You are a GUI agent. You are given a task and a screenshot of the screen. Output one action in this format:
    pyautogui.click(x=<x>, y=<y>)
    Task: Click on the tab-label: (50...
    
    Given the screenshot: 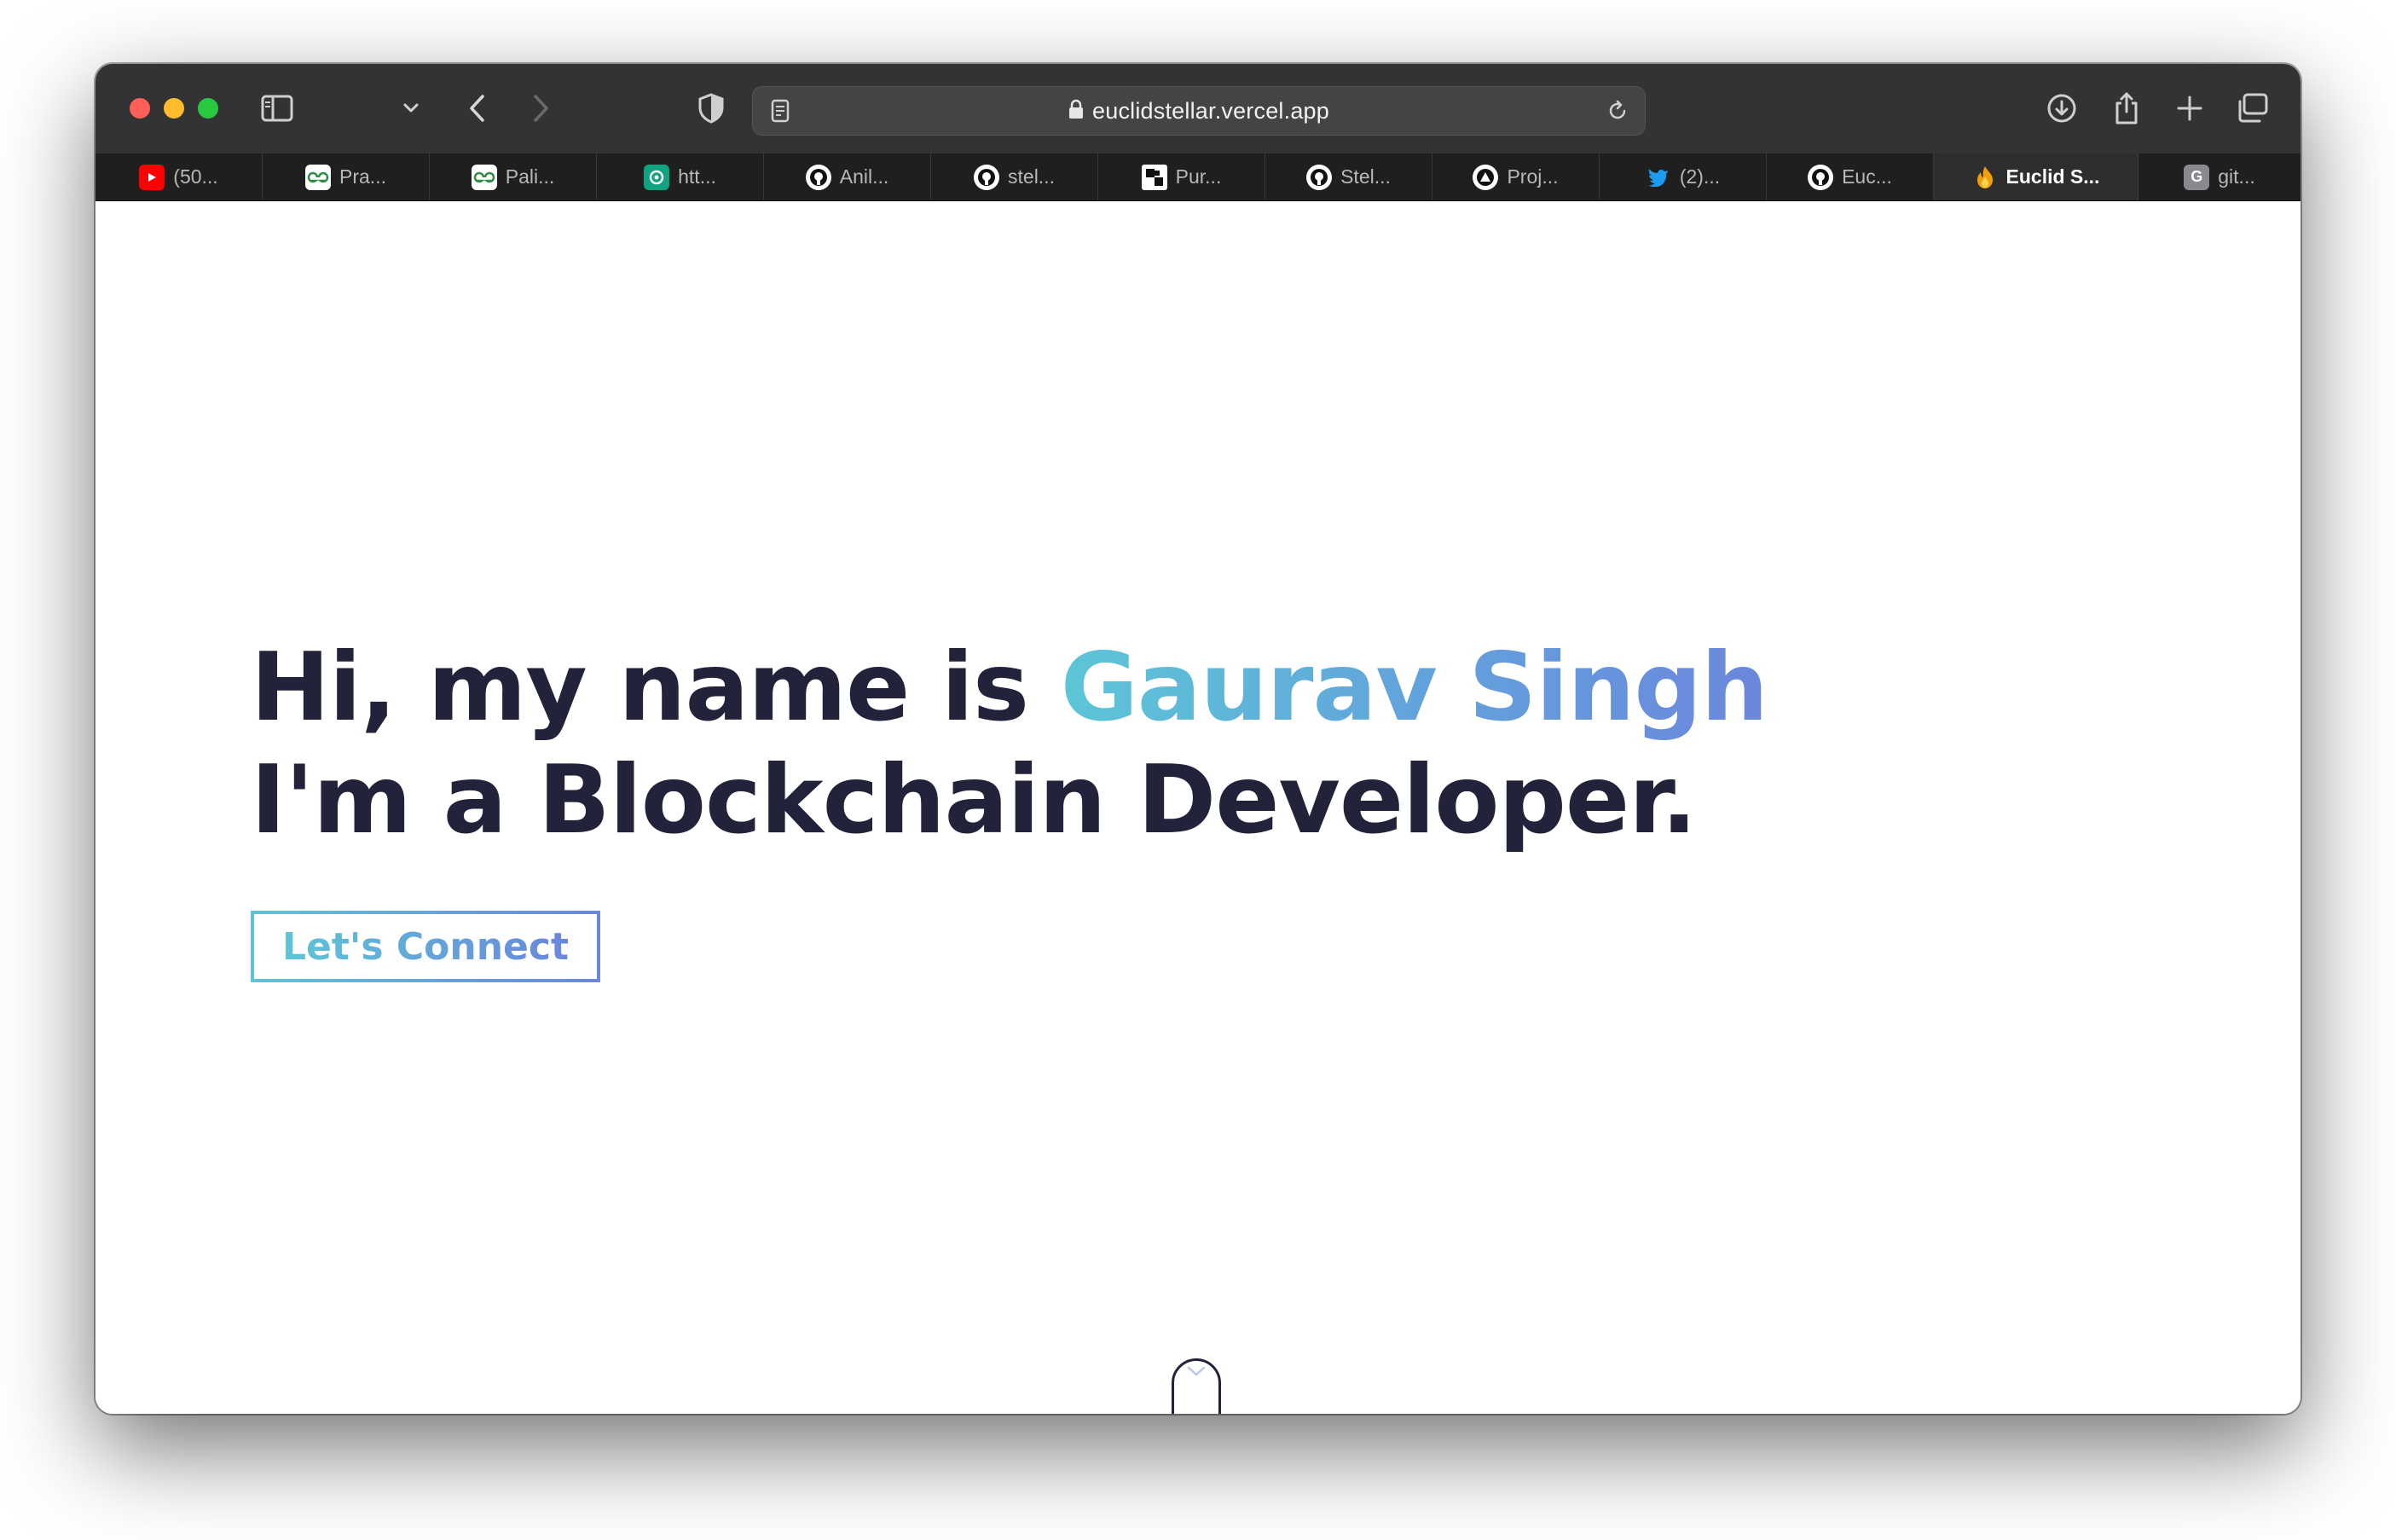 What is the action you would take?
    pyautogui.click(x=195, y=176)
    